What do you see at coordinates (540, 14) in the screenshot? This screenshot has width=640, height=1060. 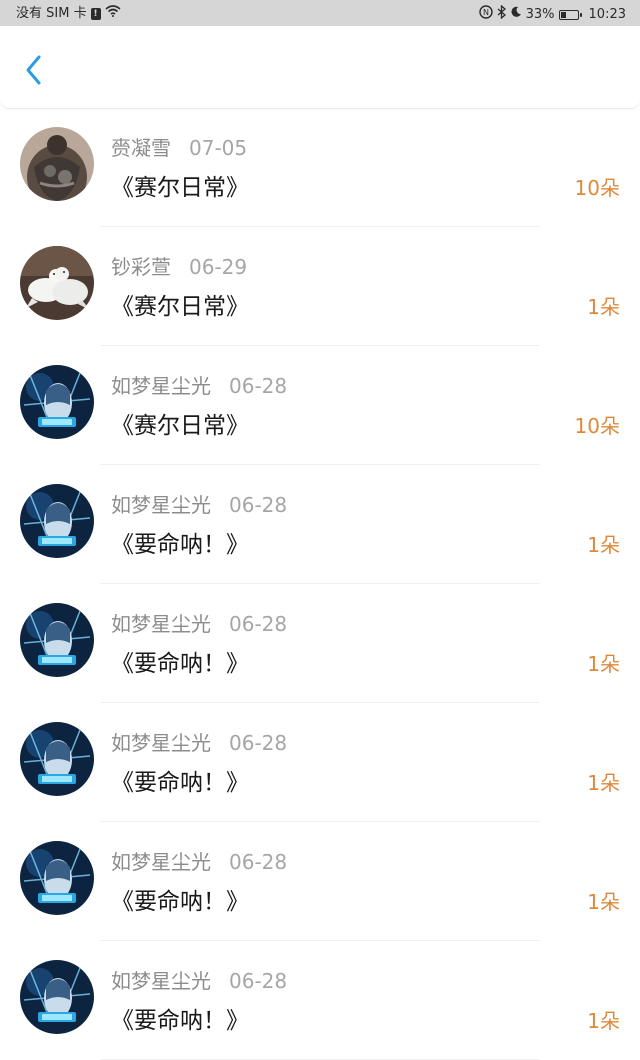 I see `battery-percent: 33%` at bounding box center [540, 14].